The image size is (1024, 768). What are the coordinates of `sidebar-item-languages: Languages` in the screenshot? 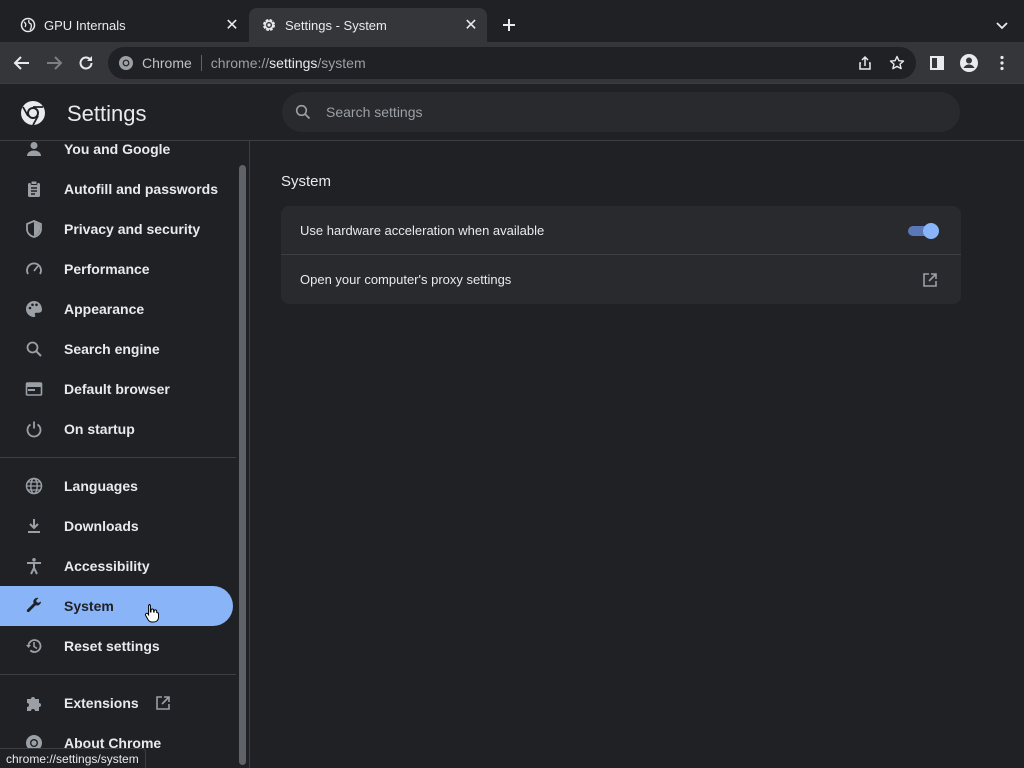 It's located at (116, 486).